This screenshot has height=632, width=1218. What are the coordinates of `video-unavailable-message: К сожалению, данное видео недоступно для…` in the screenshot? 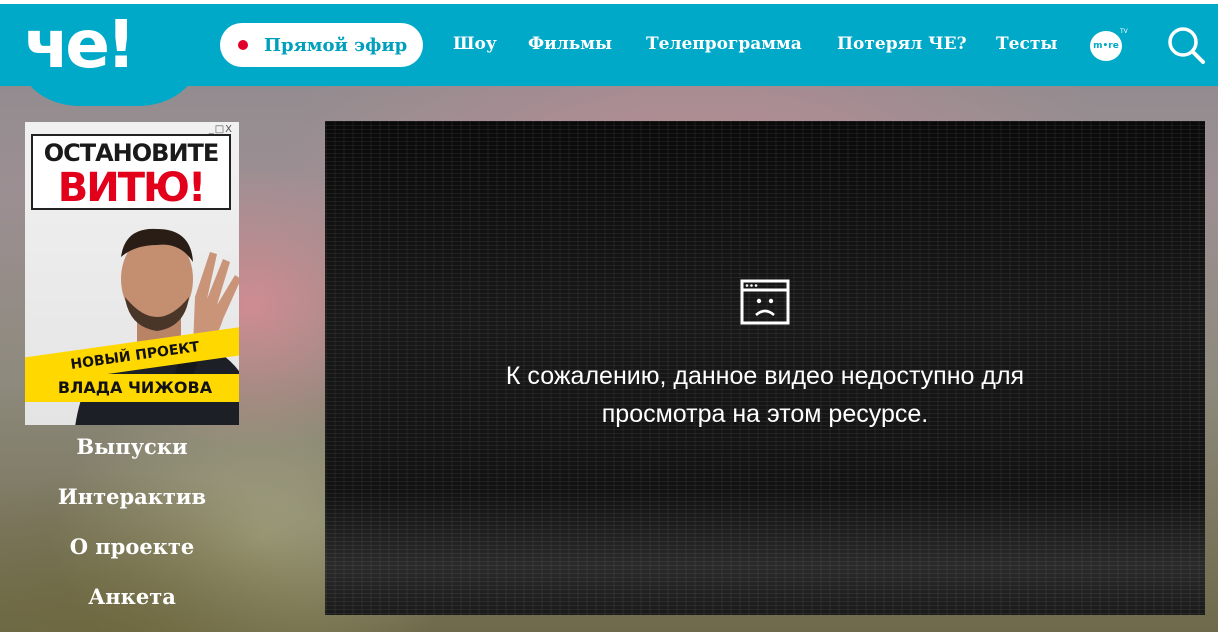 It's located at (765, 395).